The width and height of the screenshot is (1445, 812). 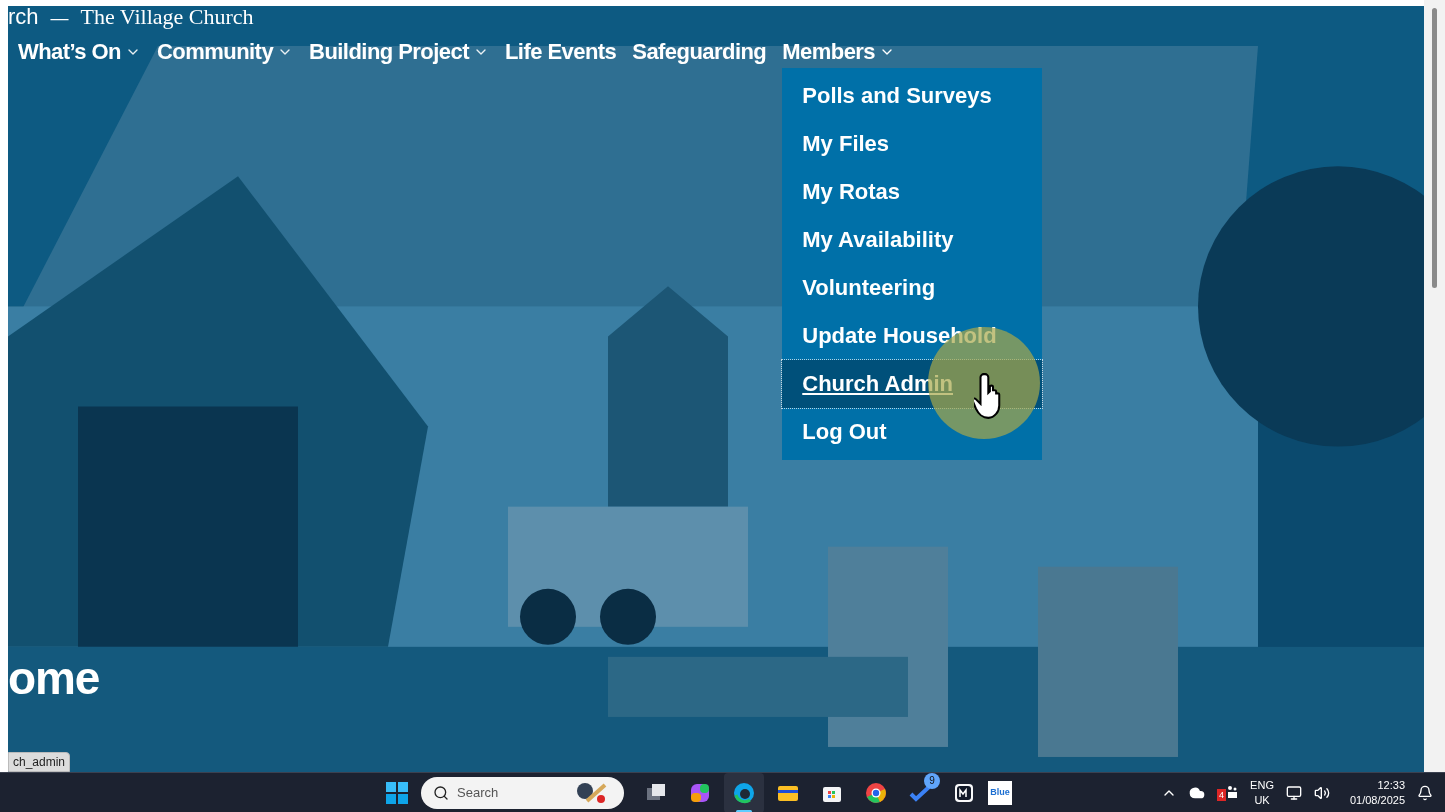 What do you see at coordinates (79, 51) in the screenshot?
I see `nav-link: What’s On` at bounding box center [79, 51].